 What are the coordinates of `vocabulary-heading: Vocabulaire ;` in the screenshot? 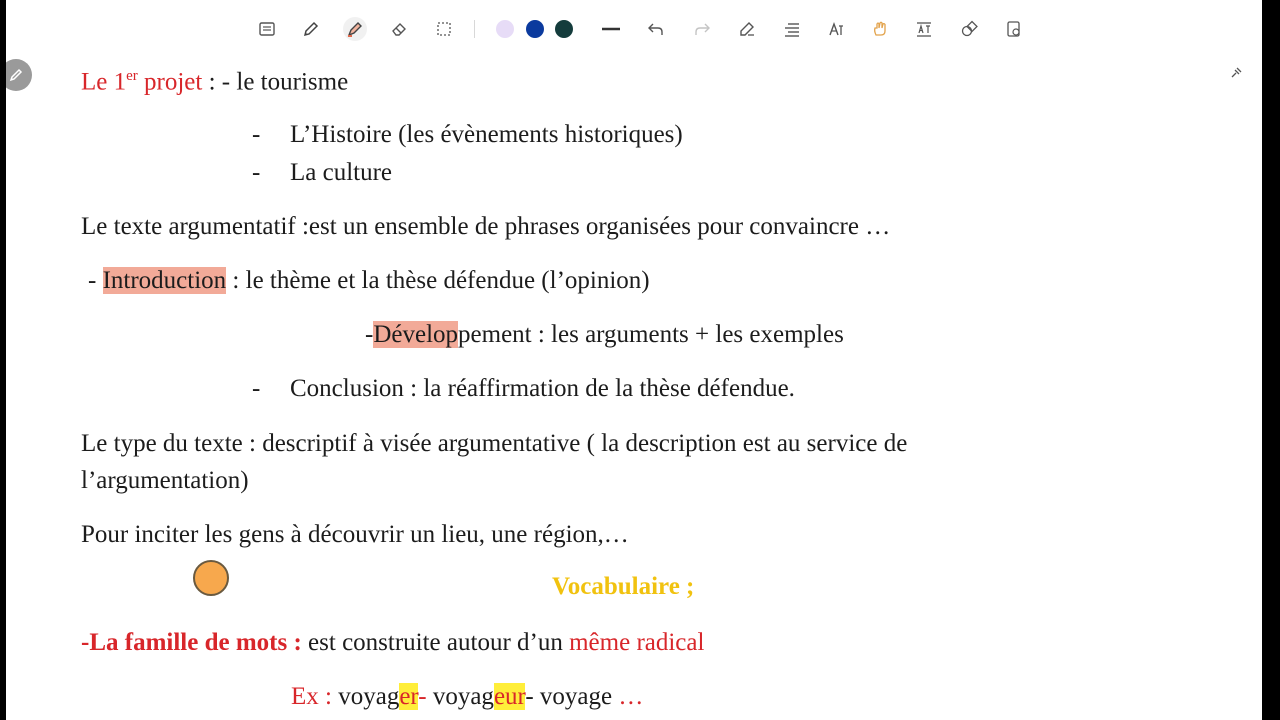 It's located at (623, 586).